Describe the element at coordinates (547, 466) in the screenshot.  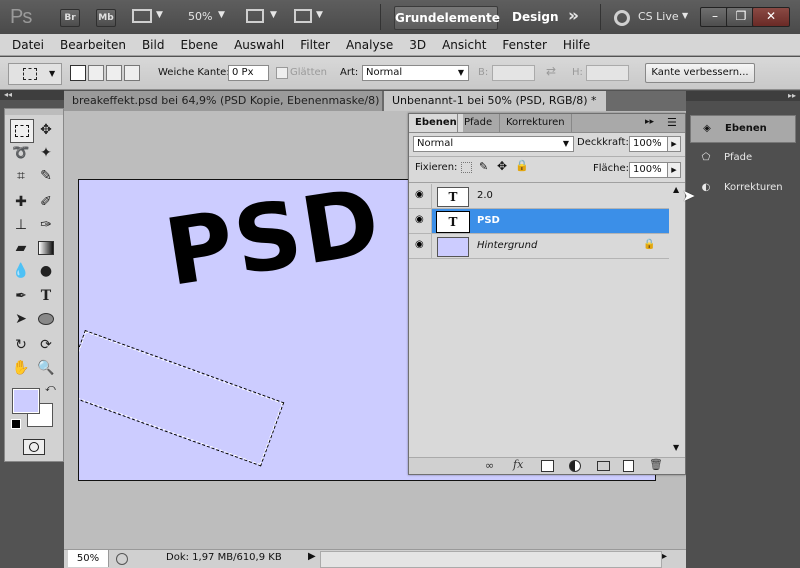
I see `add-mask-icon` at that location.